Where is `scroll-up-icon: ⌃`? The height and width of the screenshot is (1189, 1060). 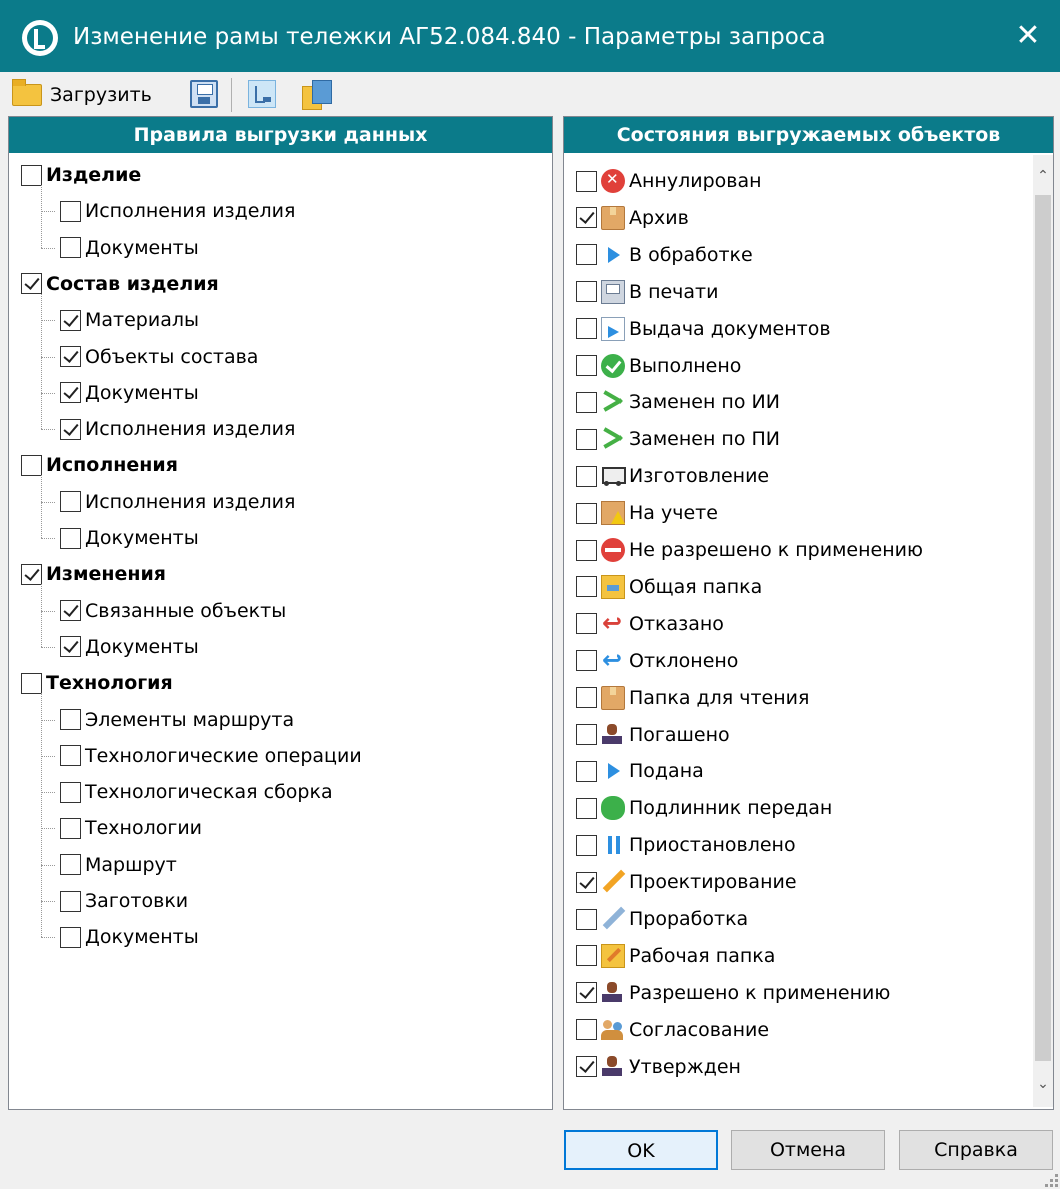 scroll-up-icon: ⌃ is located at coordinates (1043, 176).